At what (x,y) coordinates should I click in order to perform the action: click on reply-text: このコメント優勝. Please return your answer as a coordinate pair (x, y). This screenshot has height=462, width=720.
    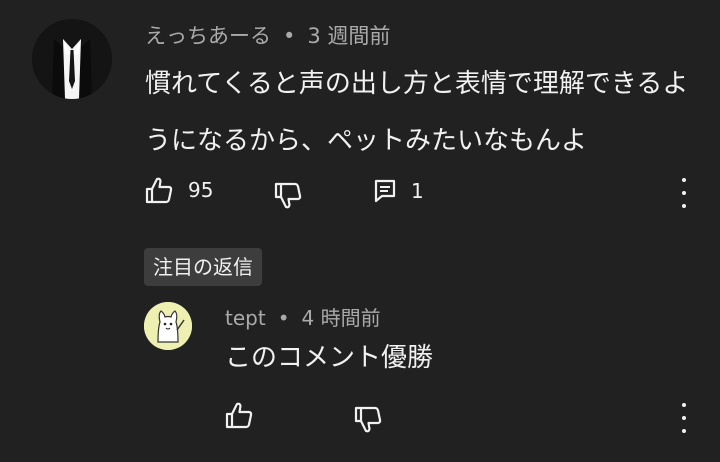
    Looking at the image, I should click on (329, 358).